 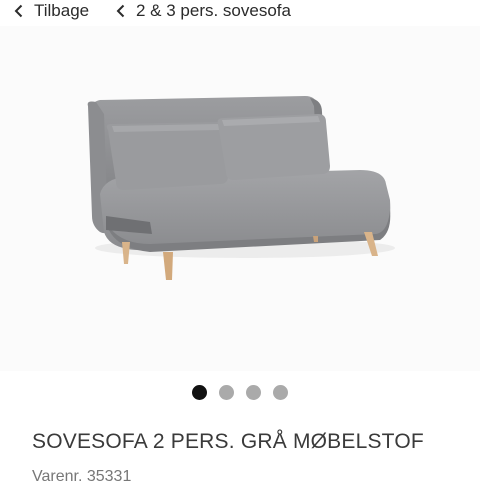 I want to click on back-link: Tilbage, so click(x=51, y=11).